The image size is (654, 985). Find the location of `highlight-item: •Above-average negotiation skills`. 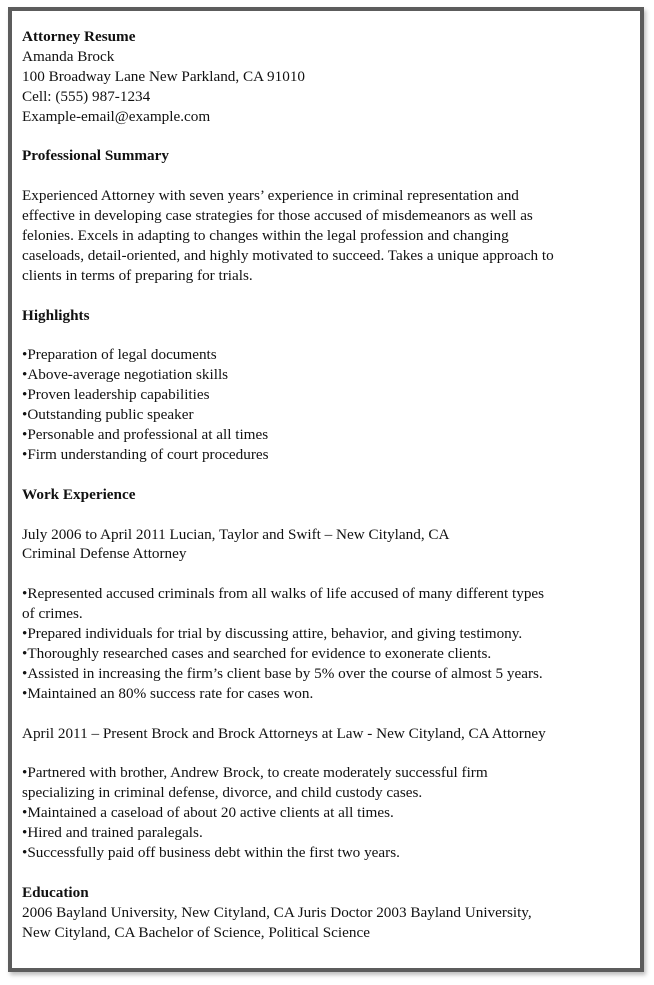

highlight-item: •Above-average negotiation skills is located at coordinates (125, 375).